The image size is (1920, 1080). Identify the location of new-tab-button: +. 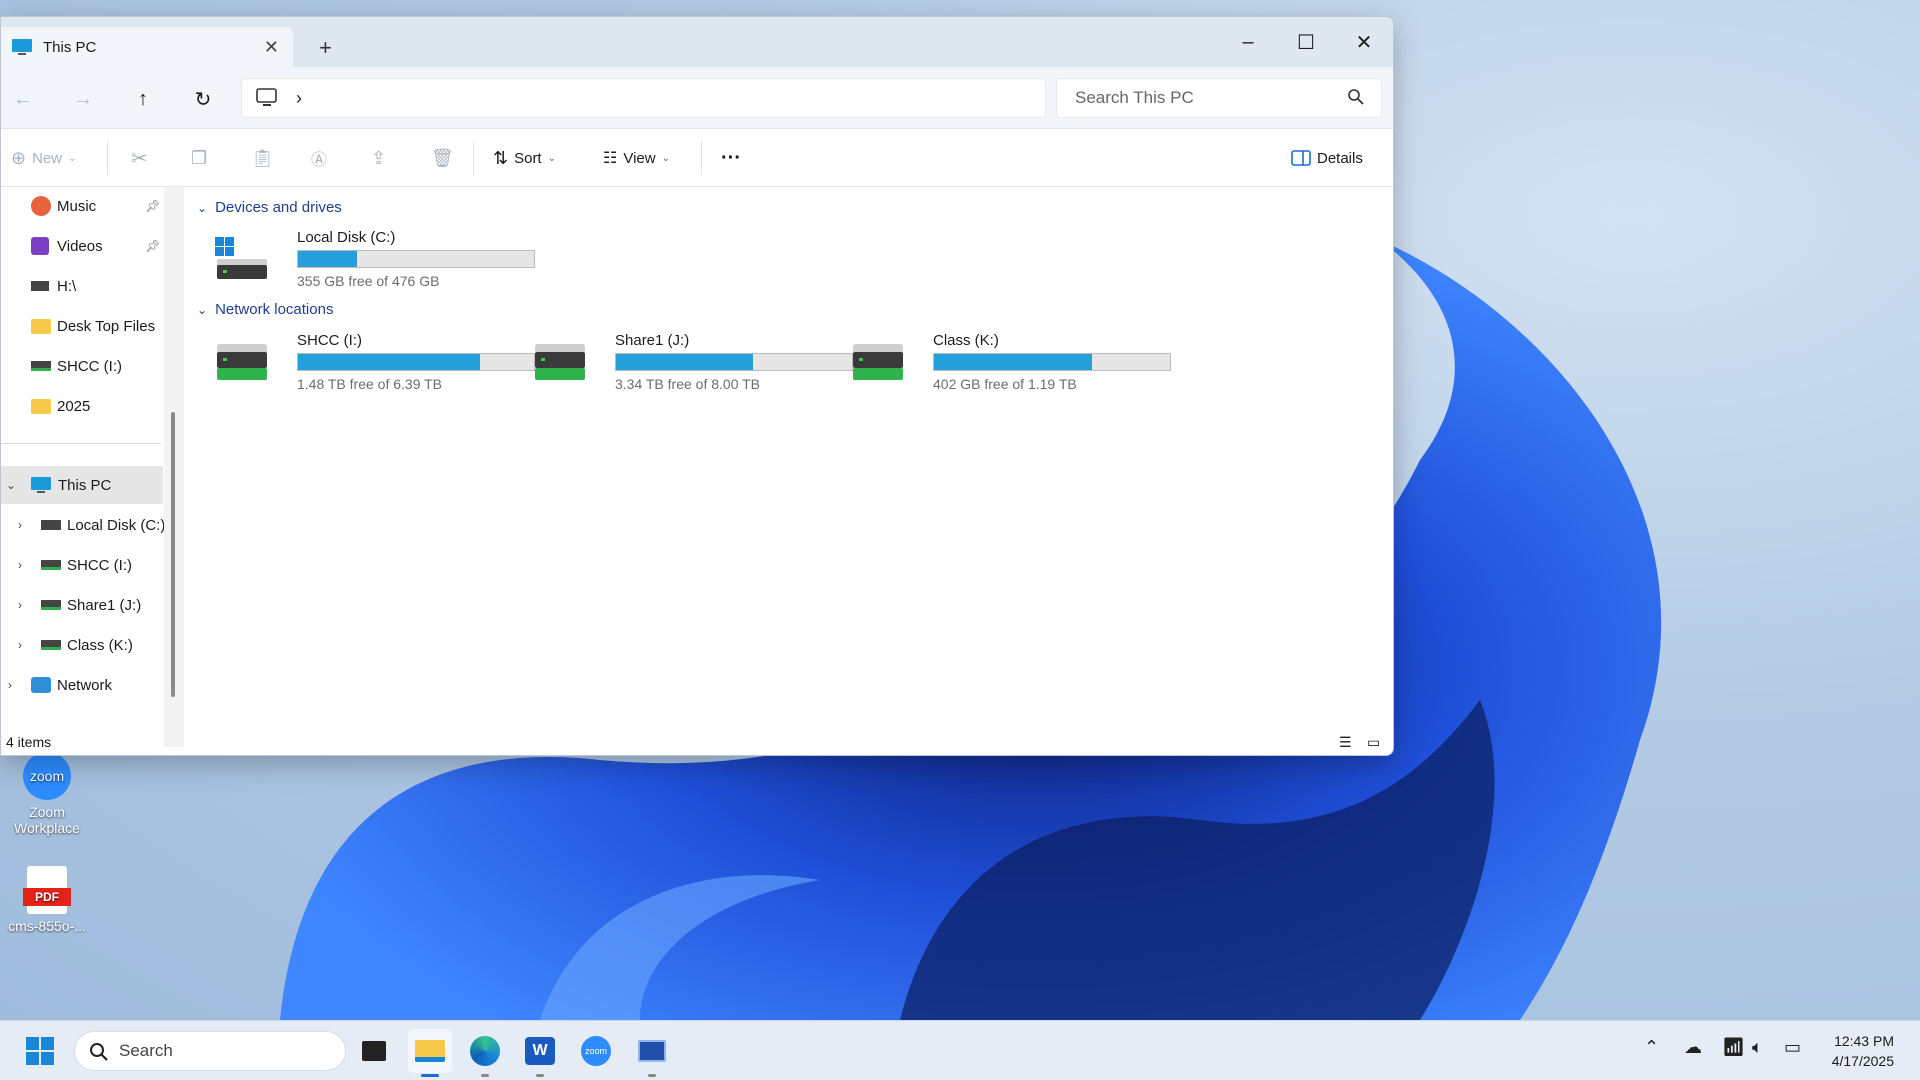
(325, 48).